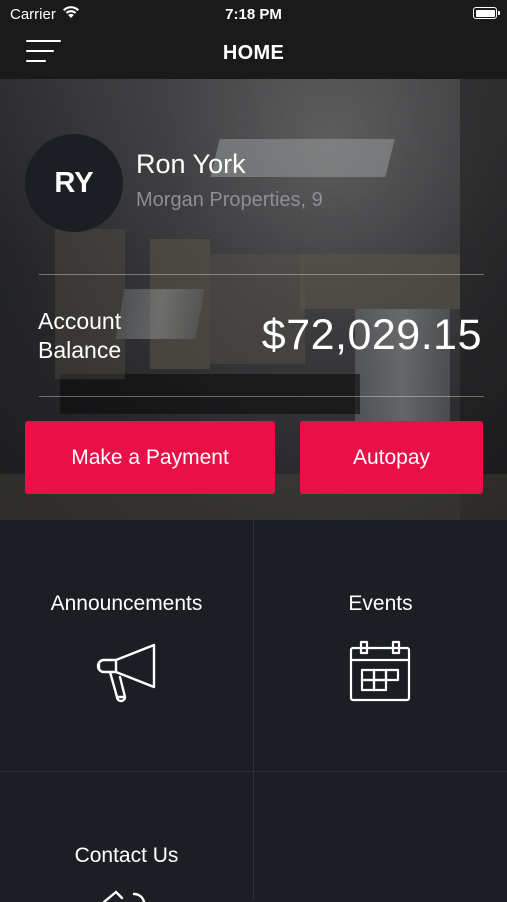  What do you see at coordinates (380, 836) in the screenshot?
I see `empty-tile` at bounding box center [380, 836].